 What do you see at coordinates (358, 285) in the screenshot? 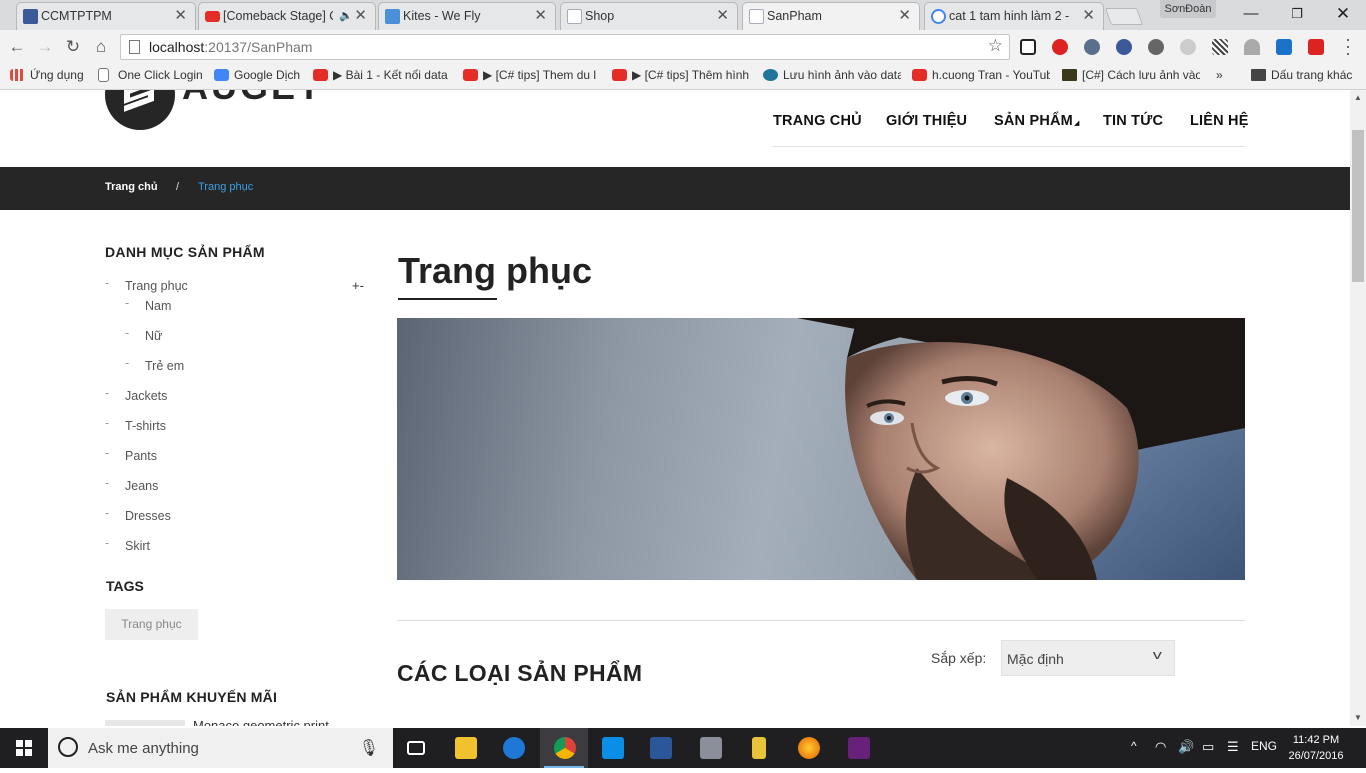
I see `category-toggle-button: +-` at bounding box center [358, 285].